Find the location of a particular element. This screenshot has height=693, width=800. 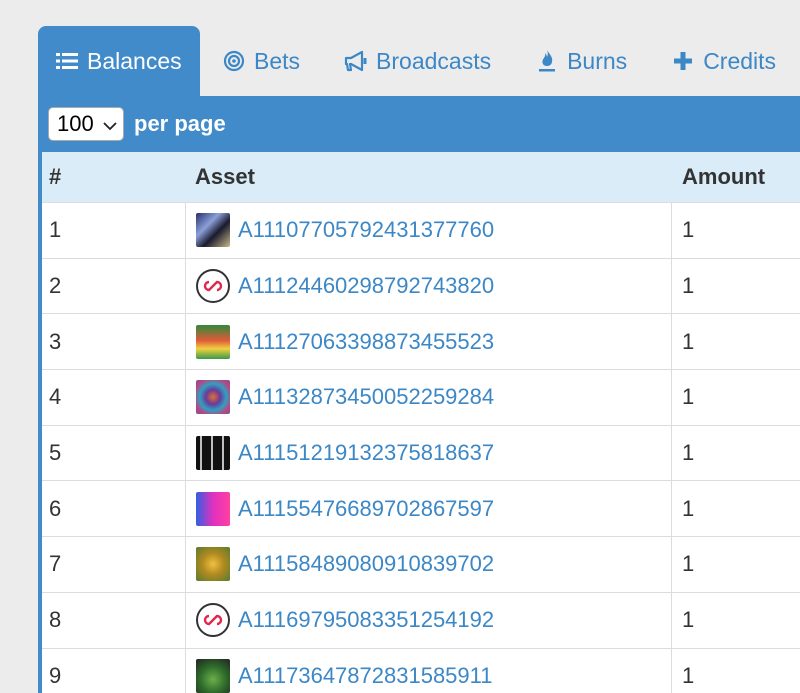

asset-link: A11124460298792743820 is located at coordinates (366, 286).